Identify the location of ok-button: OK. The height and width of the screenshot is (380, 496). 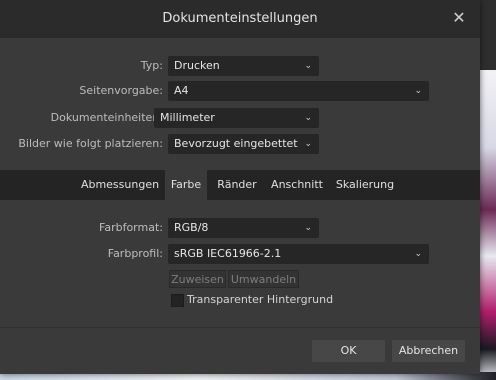
(348, 351).